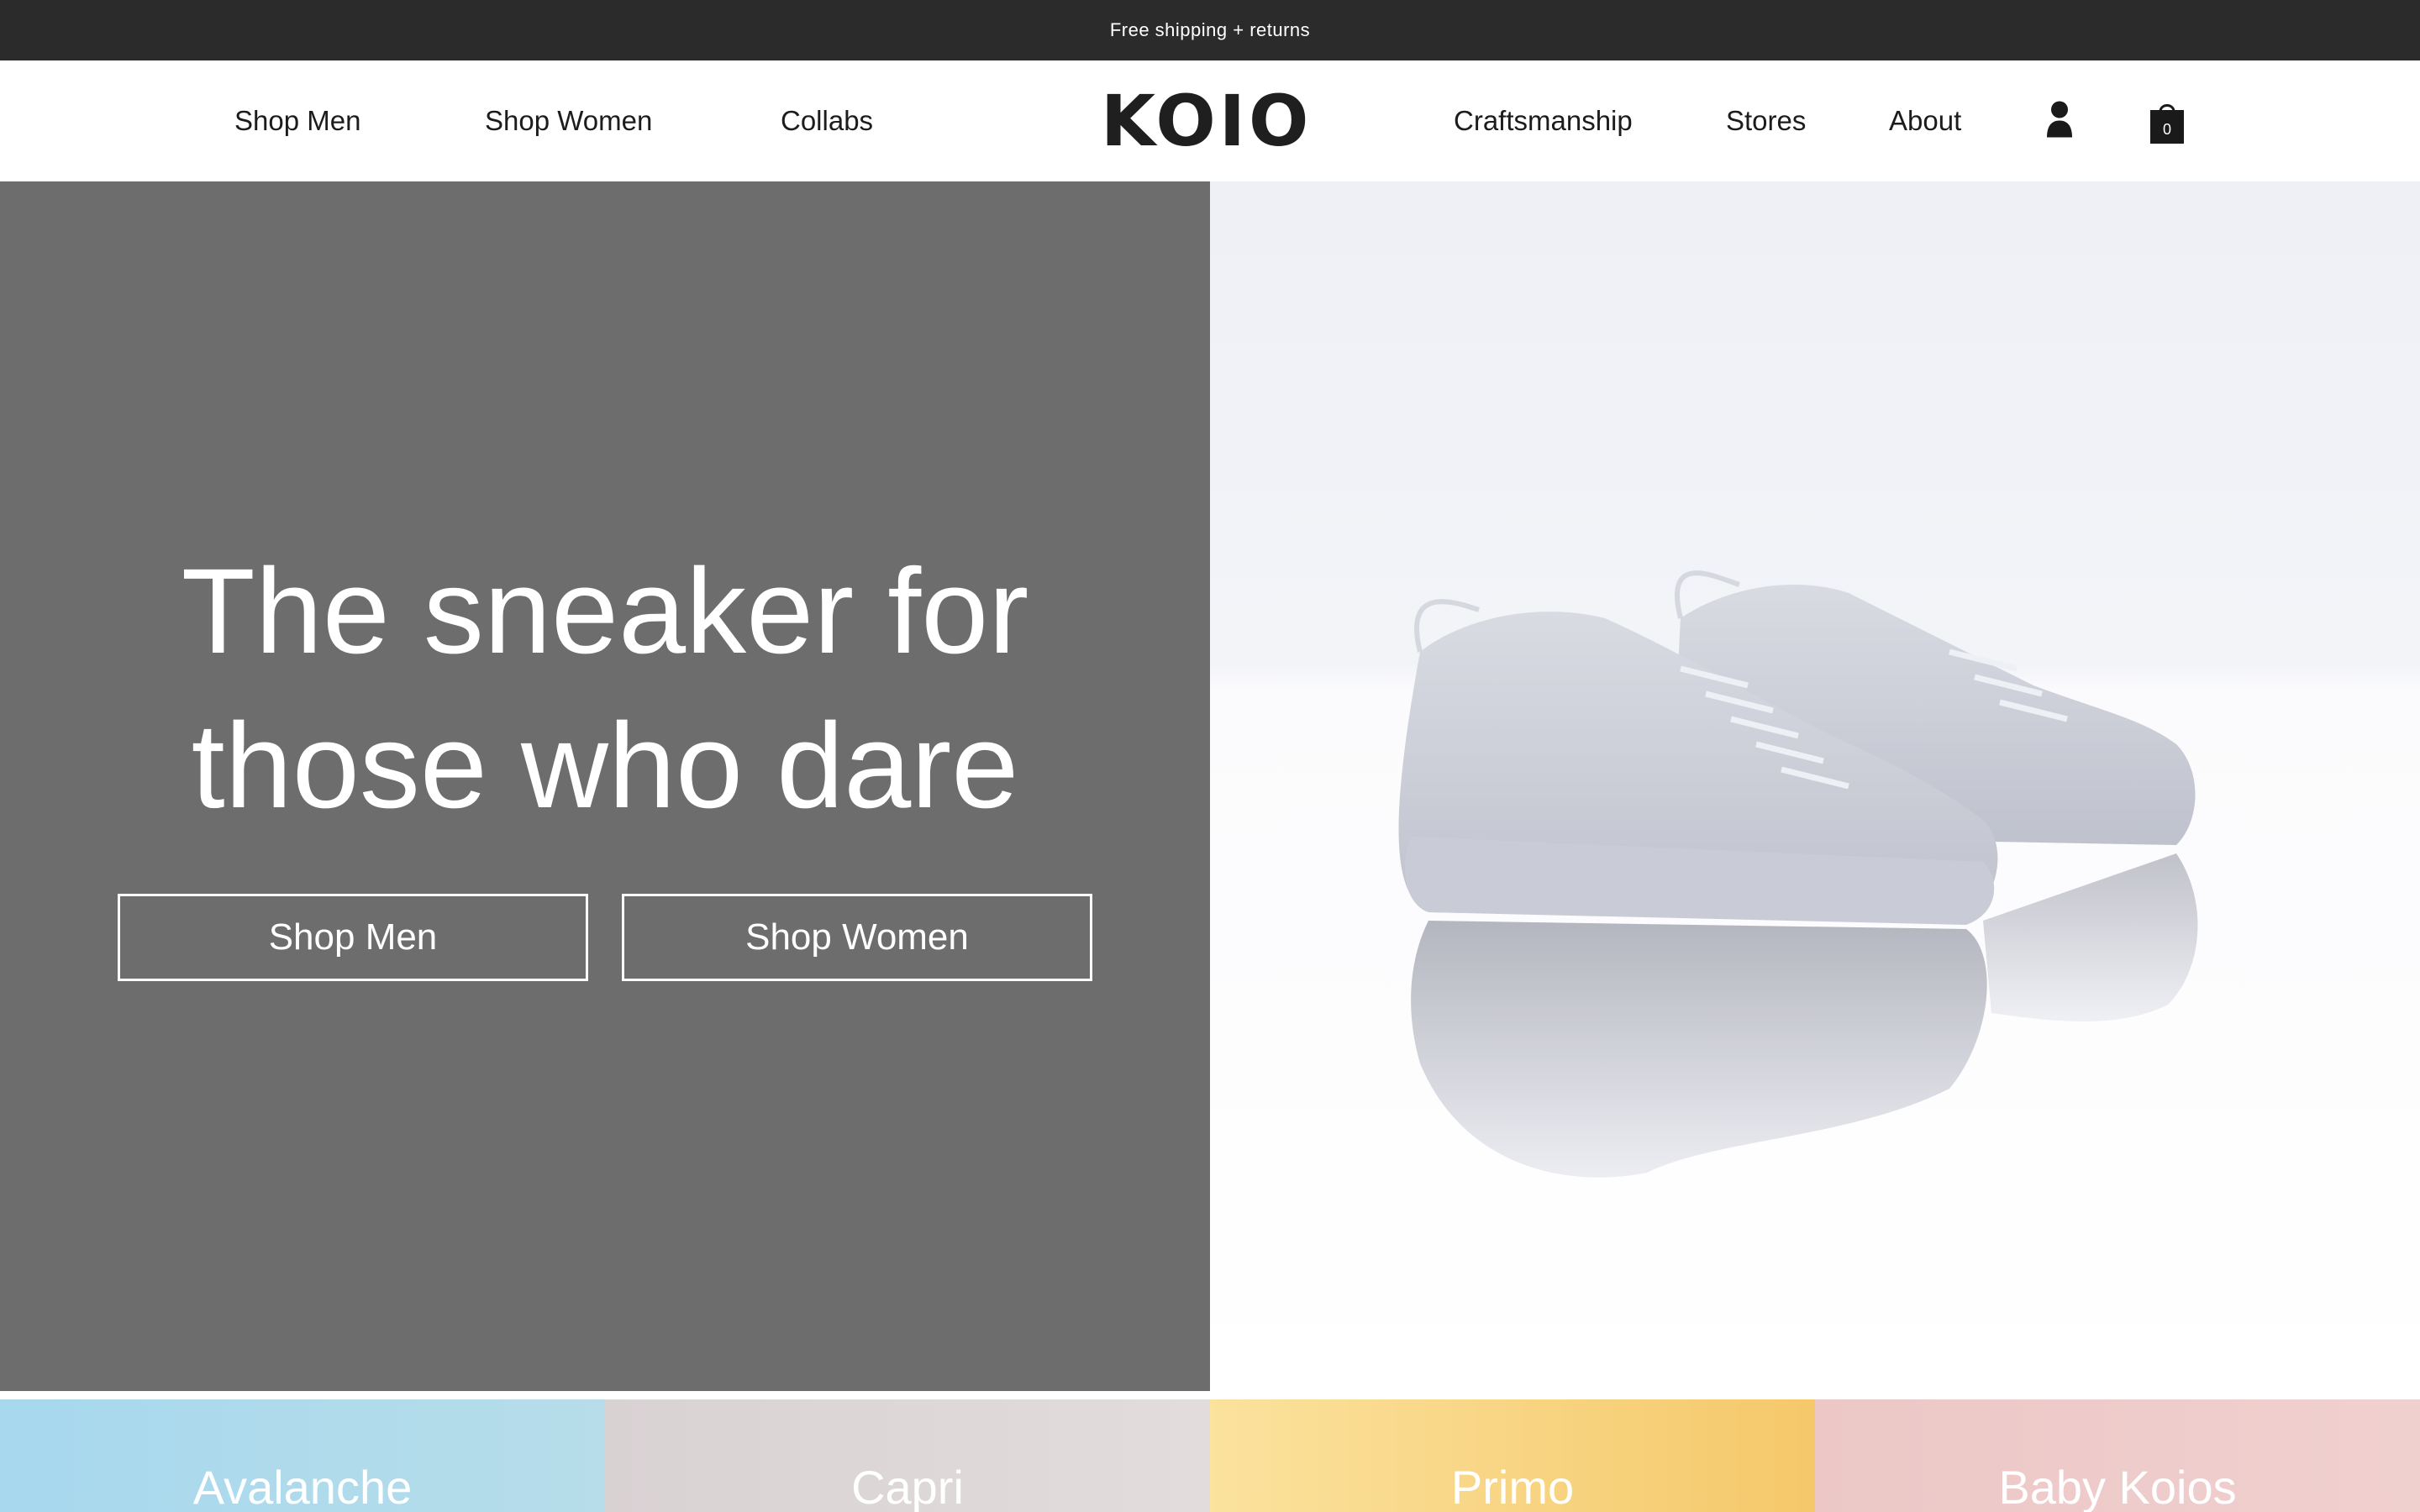 The image size is (2420, 1512). Describe the element at coordinates (568, 121) in the screenshot. I see `nav-shop-women: Shop Women` at that location.